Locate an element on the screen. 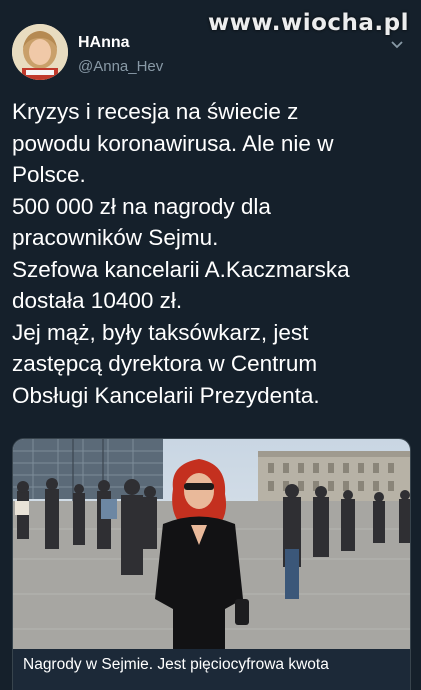  tweet-line: Kryzys i recesja na świecie z is located at coordinates (155, 111).